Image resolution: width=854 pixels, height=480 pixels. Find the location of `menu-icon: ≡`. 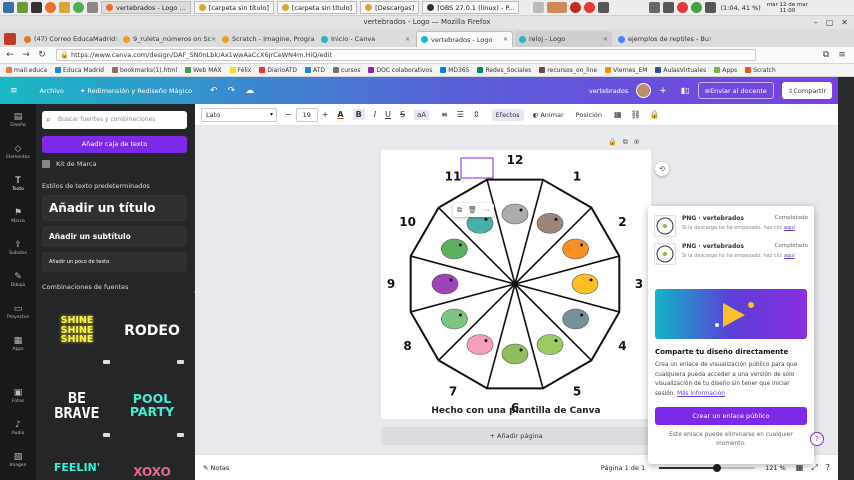

menu-icon: ≡ is located at coordinates (14, 91).